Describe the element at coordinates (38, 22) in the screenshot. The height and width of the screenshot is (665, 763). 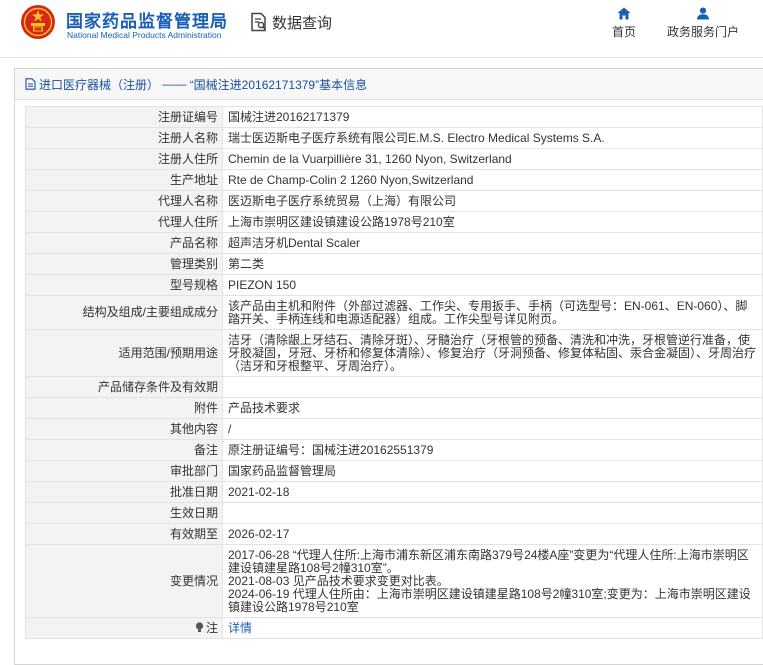
I see `national-emblem-icon` at that location.